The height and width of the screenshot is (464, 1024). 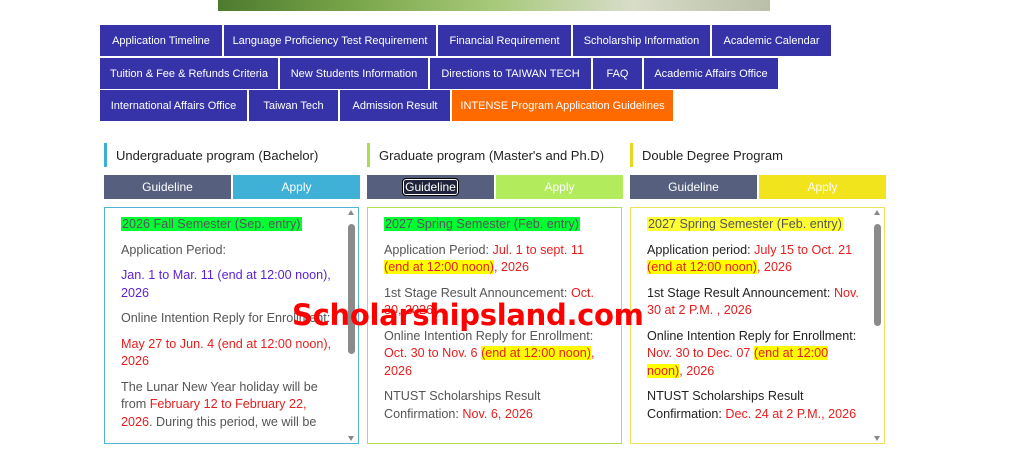 I want to click on nav-intense-guidelines: INTENSE Program Application Guidelines, so click(x=562, y=105).